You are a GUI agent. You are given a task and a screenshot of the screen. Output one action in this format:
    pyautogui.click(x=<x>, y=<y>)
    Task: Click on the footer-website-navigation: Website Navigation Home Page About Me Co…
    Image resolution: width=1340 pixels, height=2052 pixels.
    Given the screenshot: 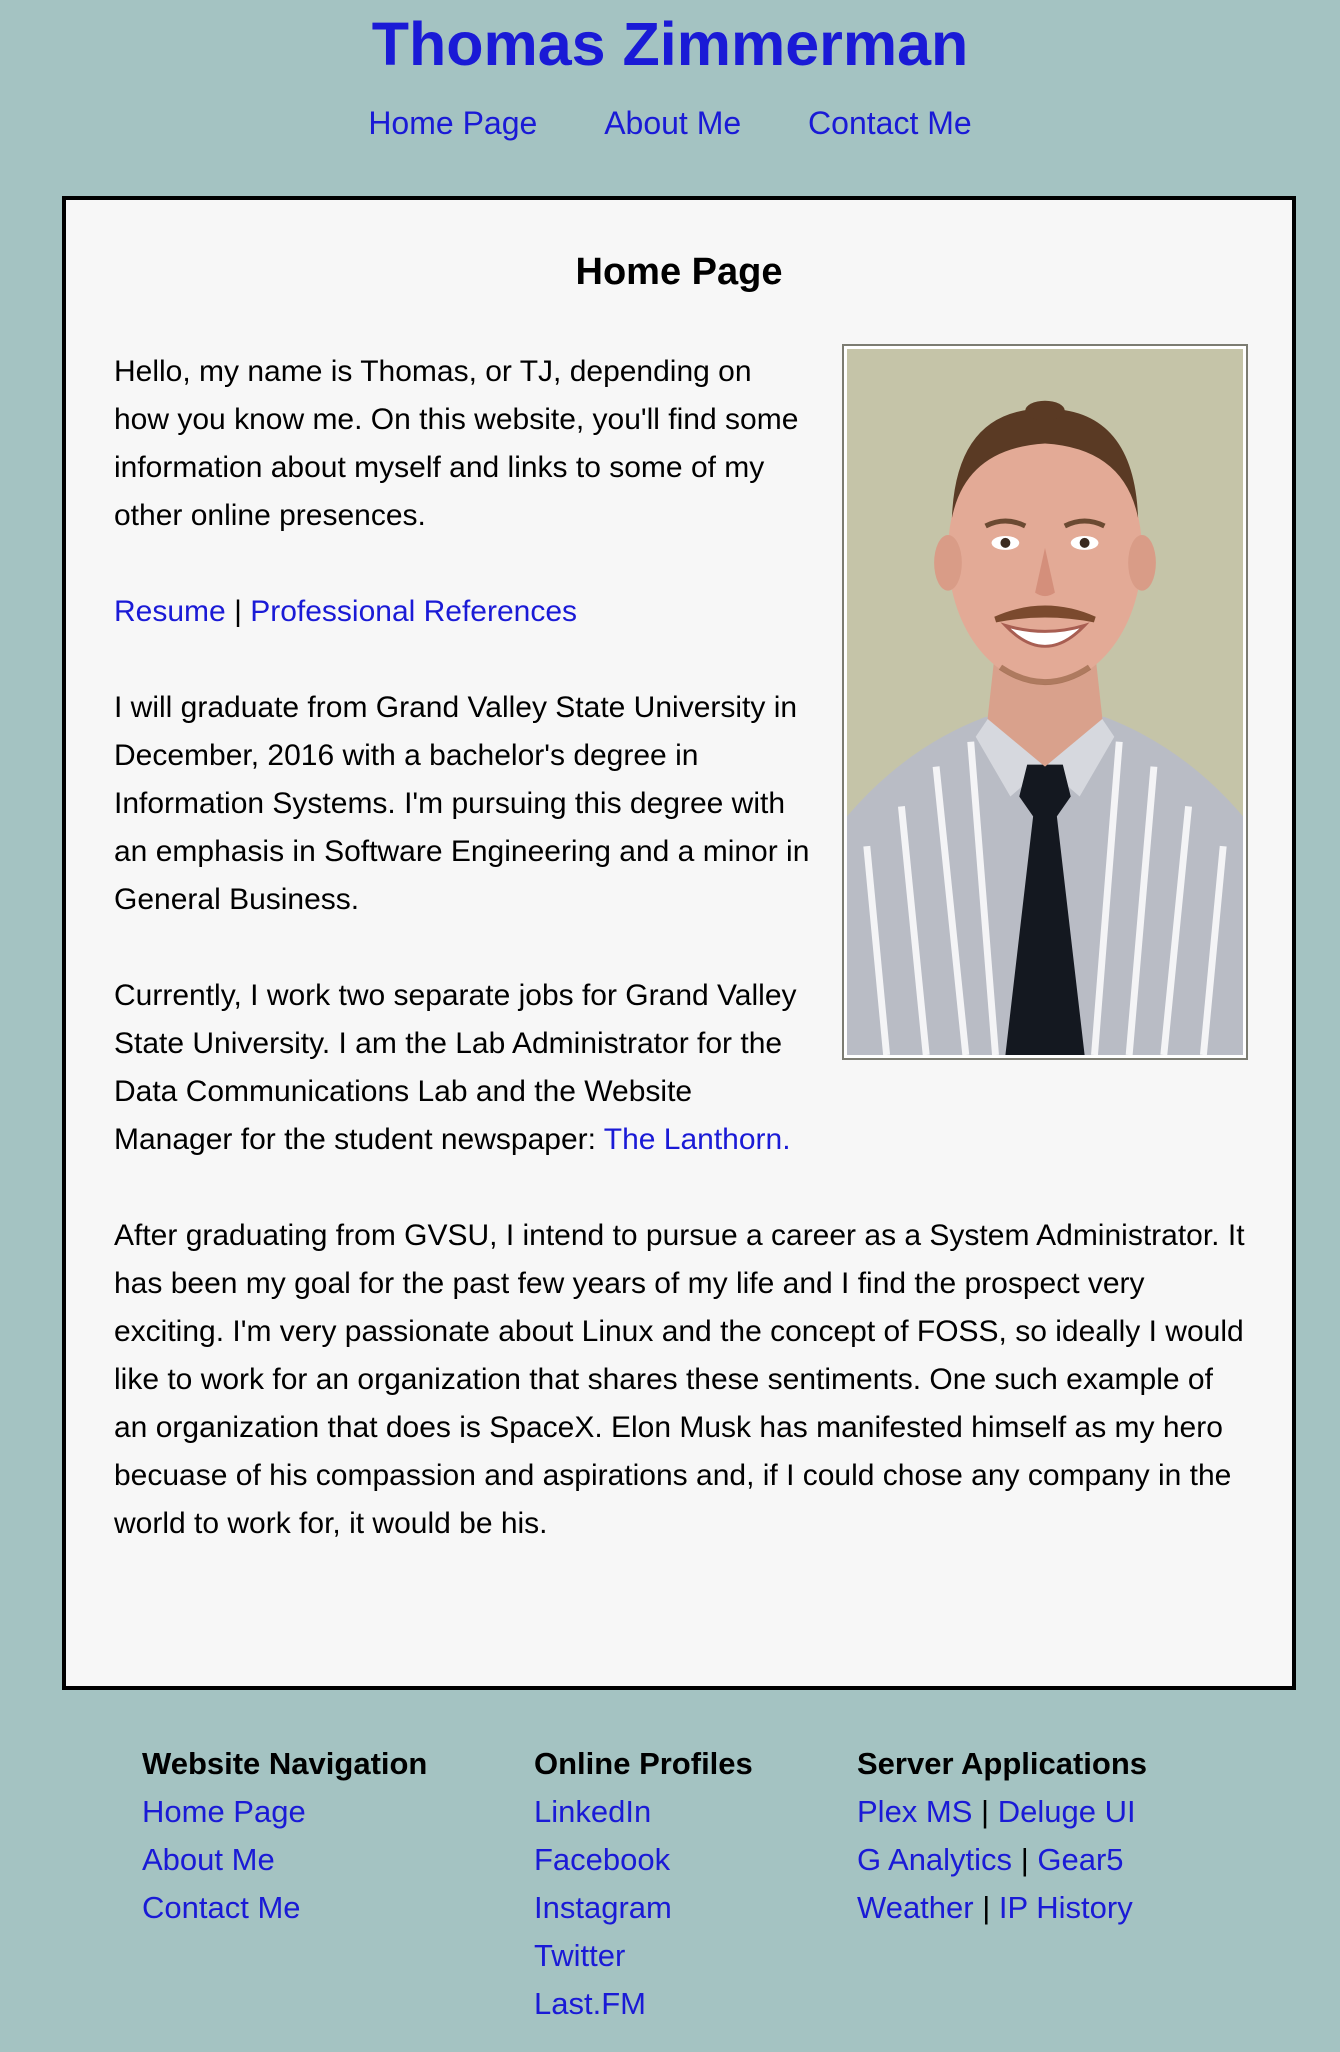 What is the action you would take?
    pyautogui.click(x=284, y=1836)
    